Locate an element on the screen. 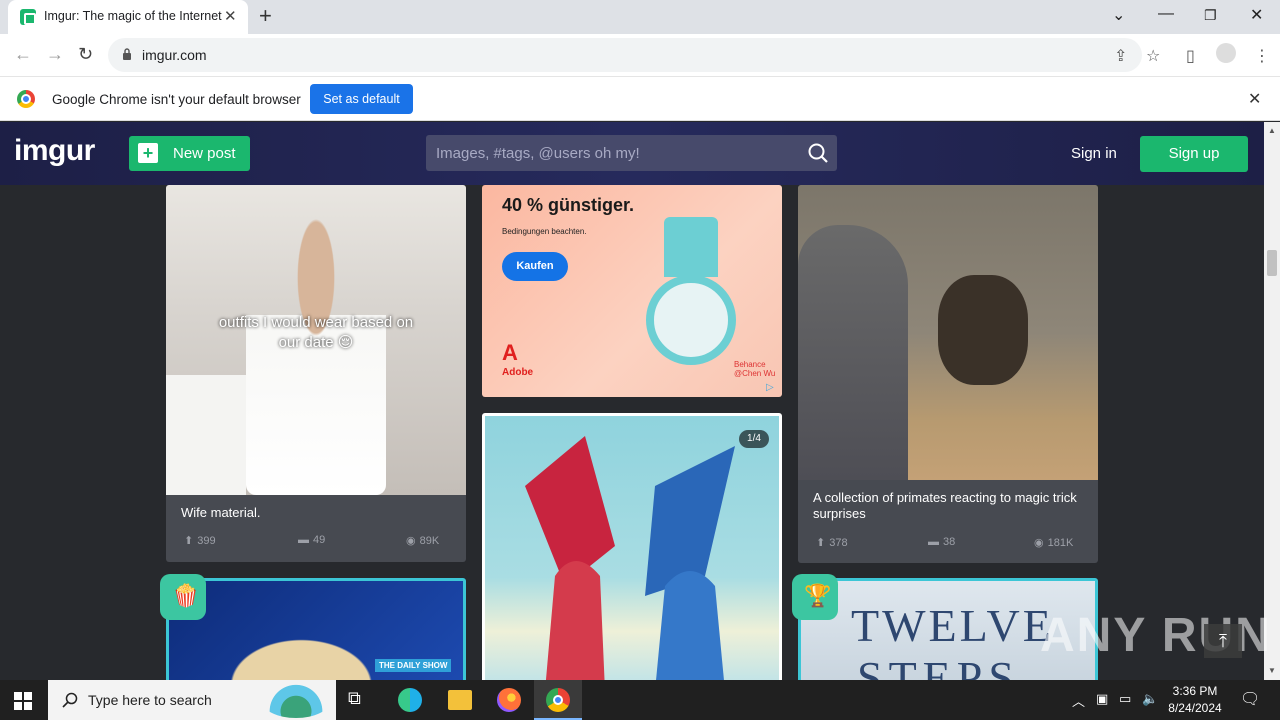 This screenshot has height=720, width=1280. views-stat: ◉ 89K is located at coordinates (422, 540).